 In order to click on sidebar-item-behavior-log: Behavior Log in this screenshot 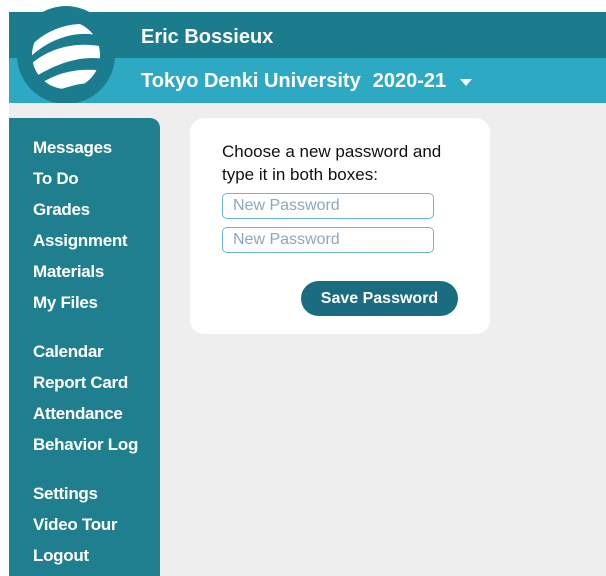, I will do `click(85, 444)`.